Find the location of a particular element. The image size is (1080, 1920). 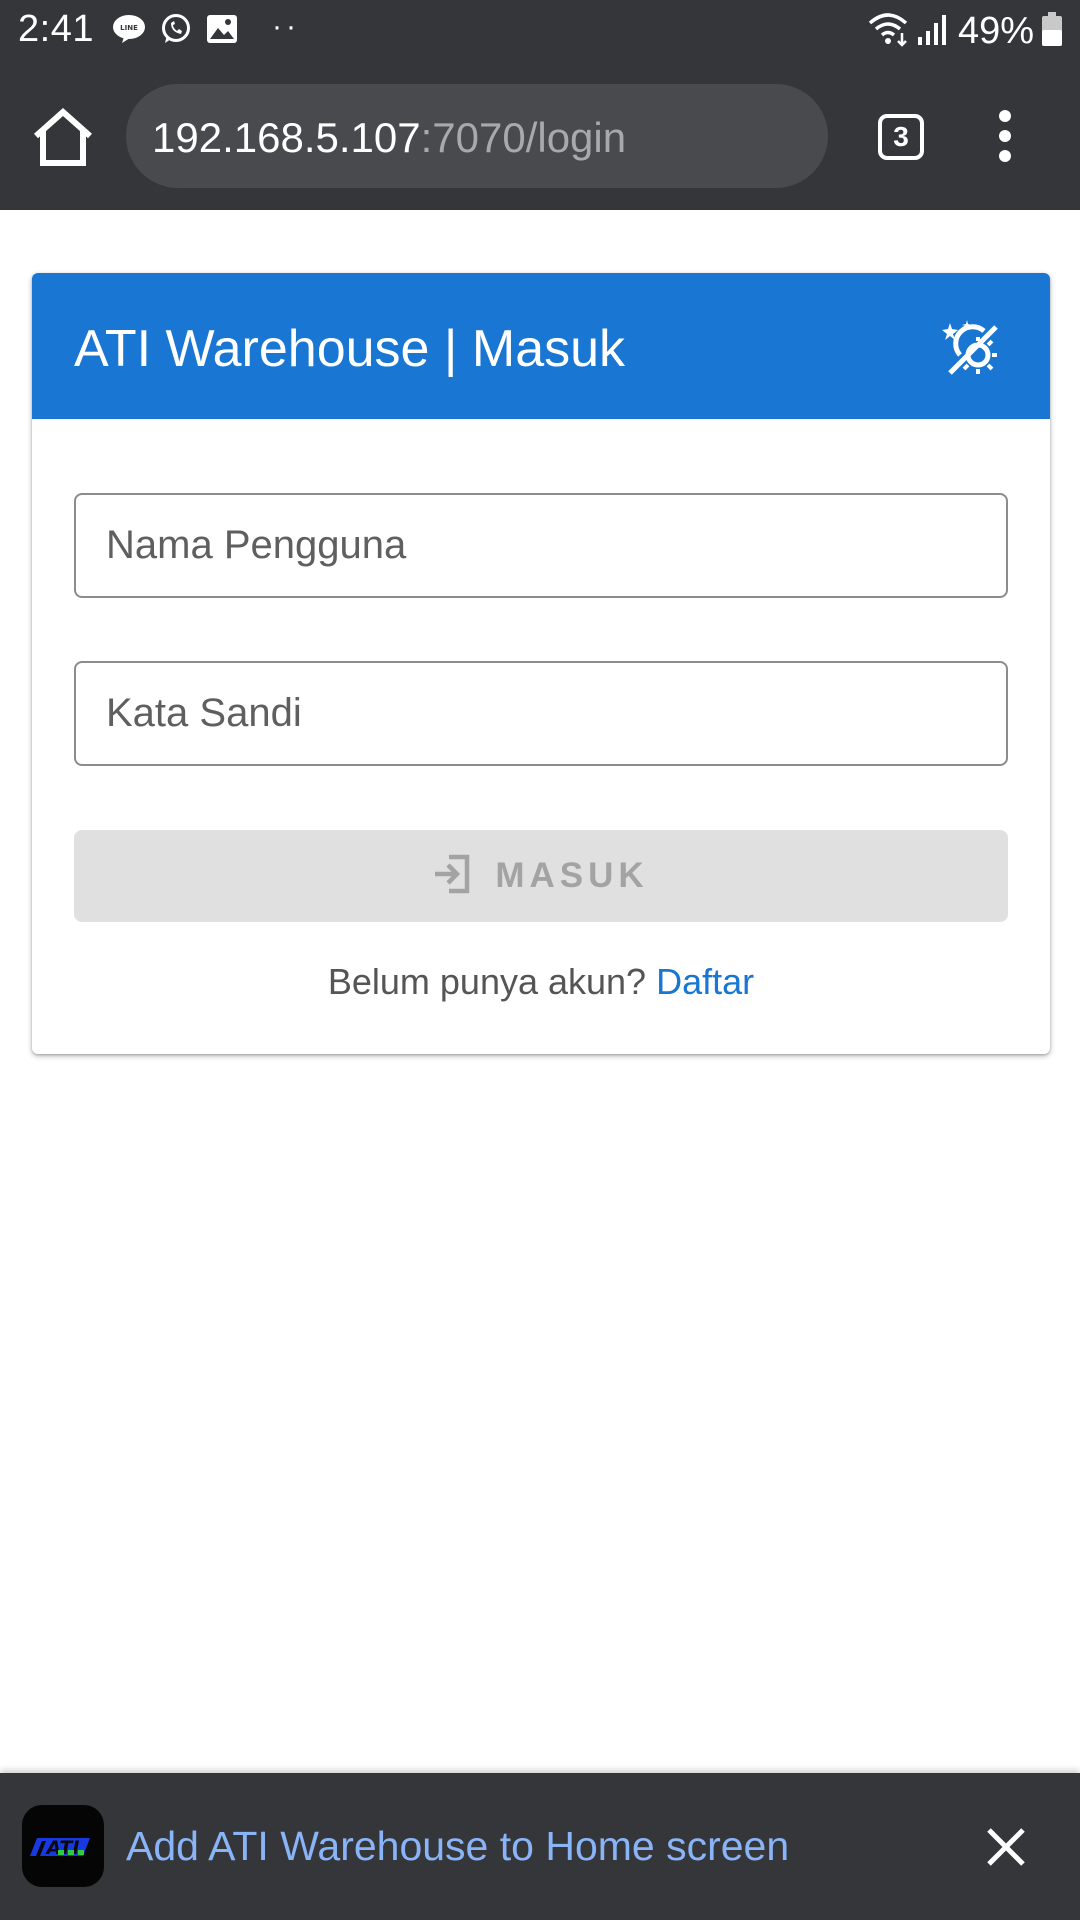

whatsapp-icon is located at coordinates (176, 31).